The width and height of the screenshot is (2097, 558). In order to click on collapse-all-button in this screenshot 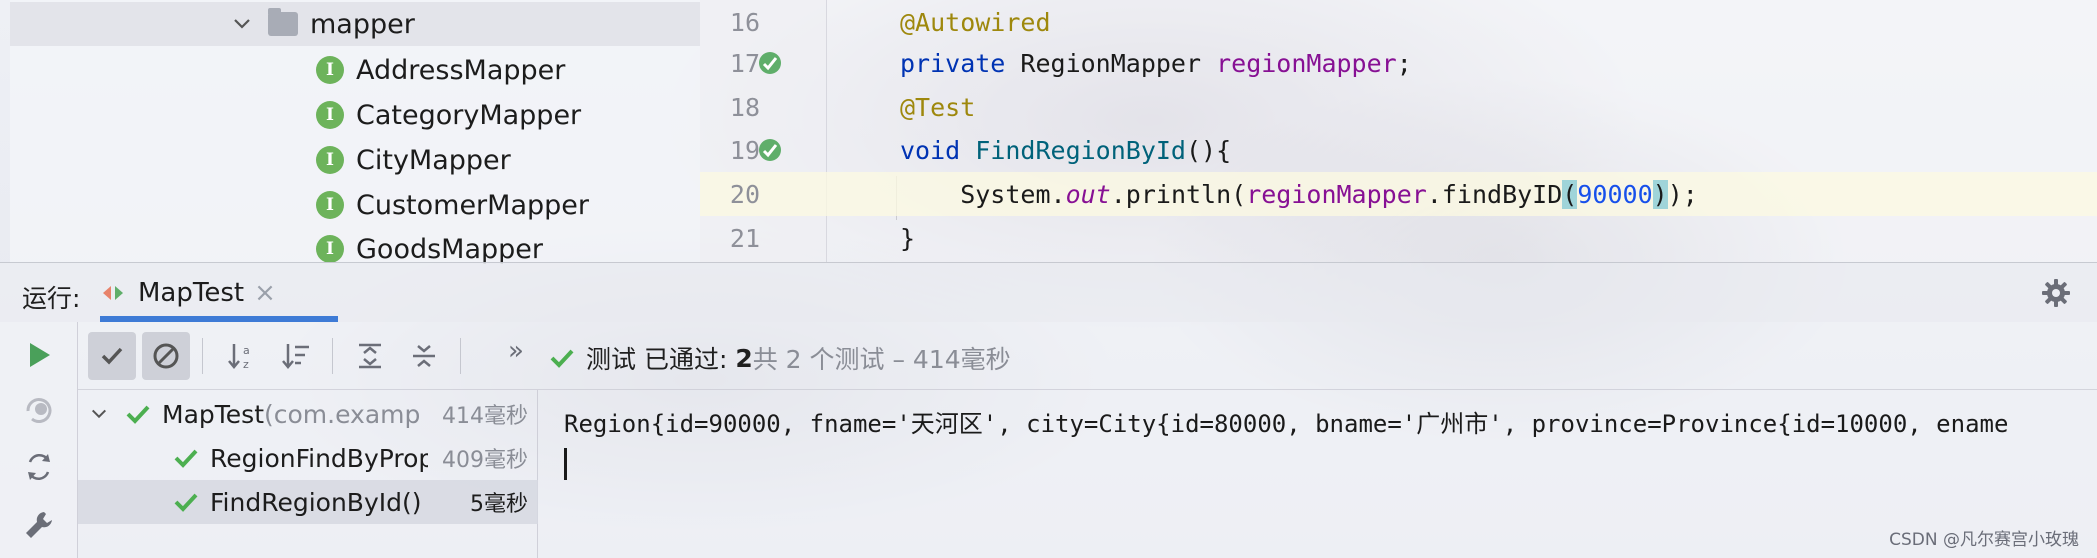, I will do `click(424, 356)`.